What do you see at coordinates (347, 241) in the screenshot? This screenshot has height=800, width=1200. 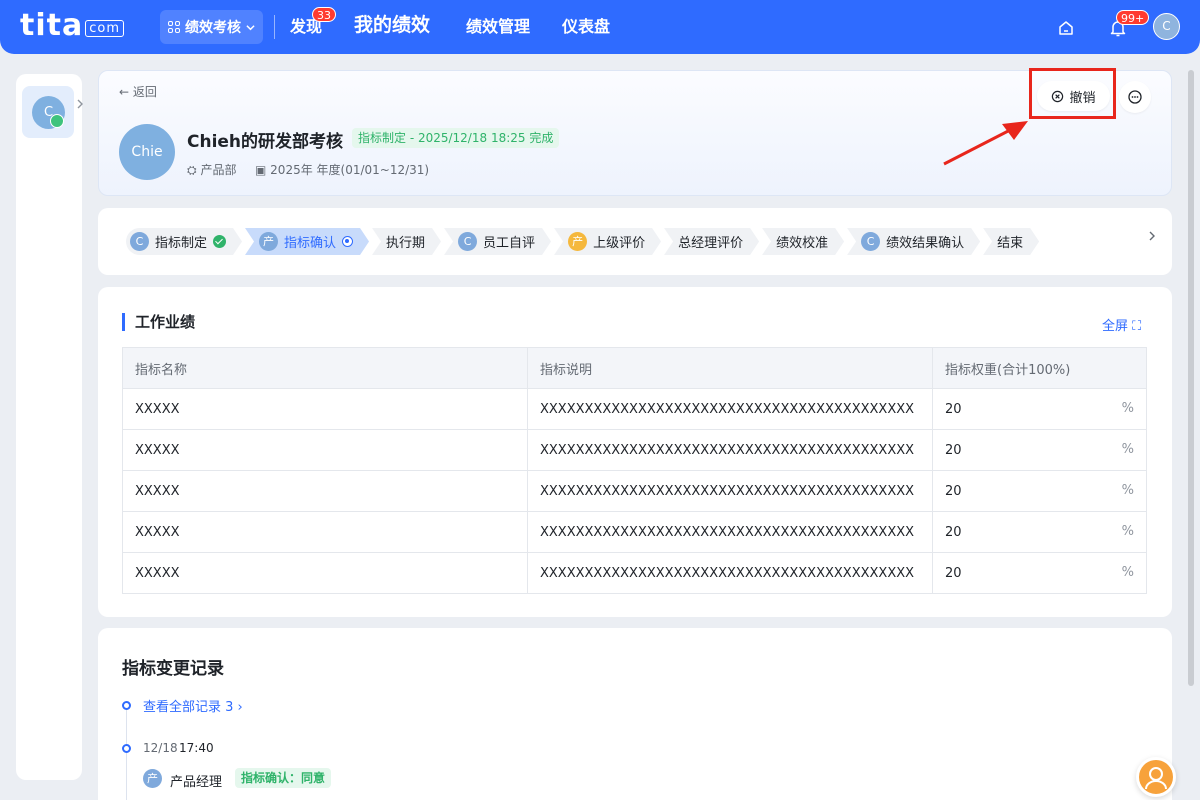 I see `step-current-indicator-icon` at bounding box center [347, 241].